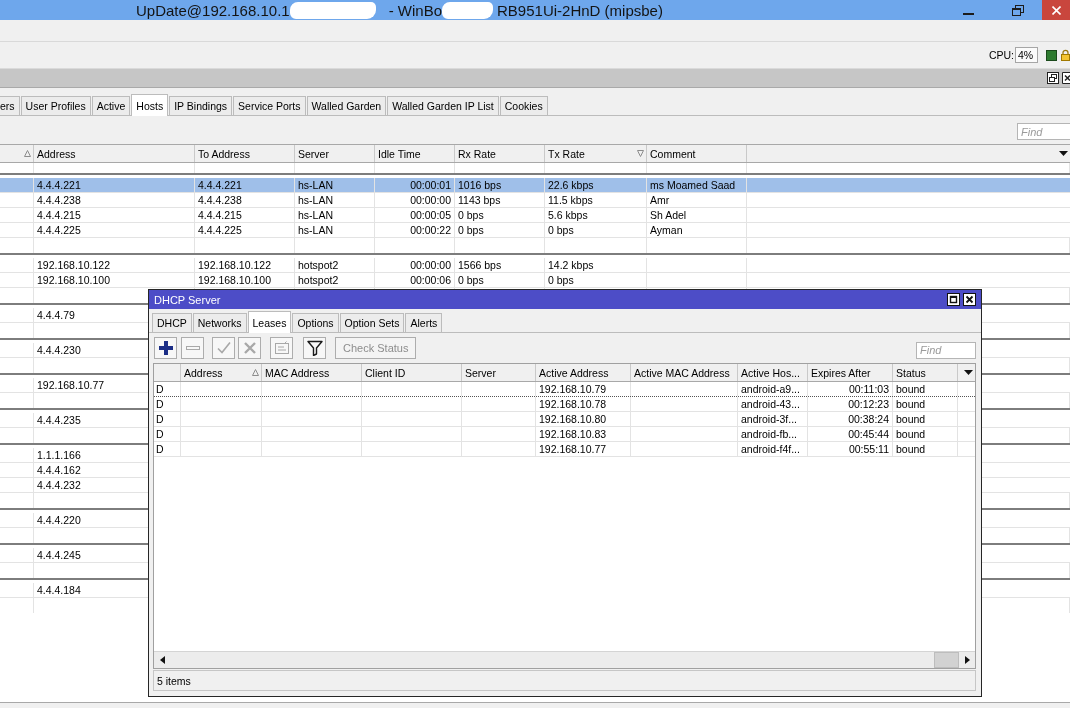 Image resolution: width=1070 pixels, height=708 pixels. Describe the element at coordinates (697, 153) in the screenshot. I see `column-header: Comment` at that location.